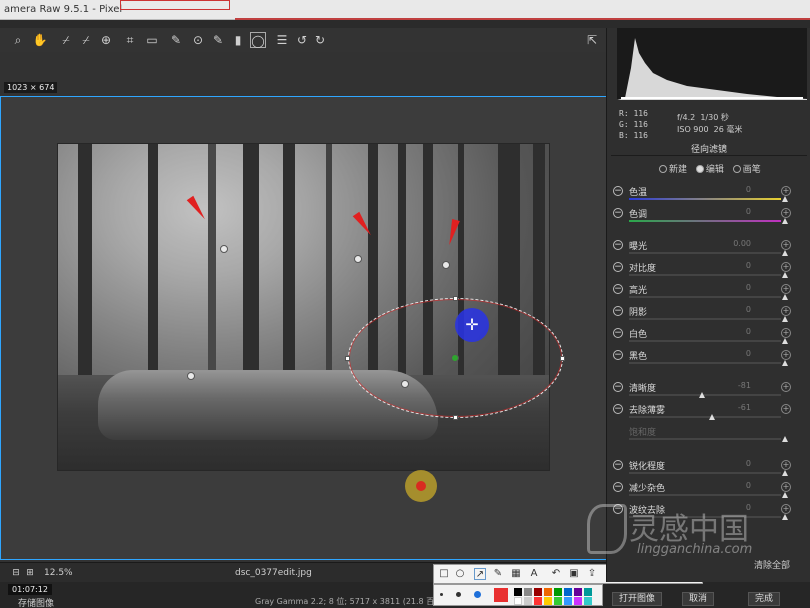  What do you see at coordinates (36, 602) in the screenshot?
I see `save-image-button: 存储图像` at bounding box center [36, 602].